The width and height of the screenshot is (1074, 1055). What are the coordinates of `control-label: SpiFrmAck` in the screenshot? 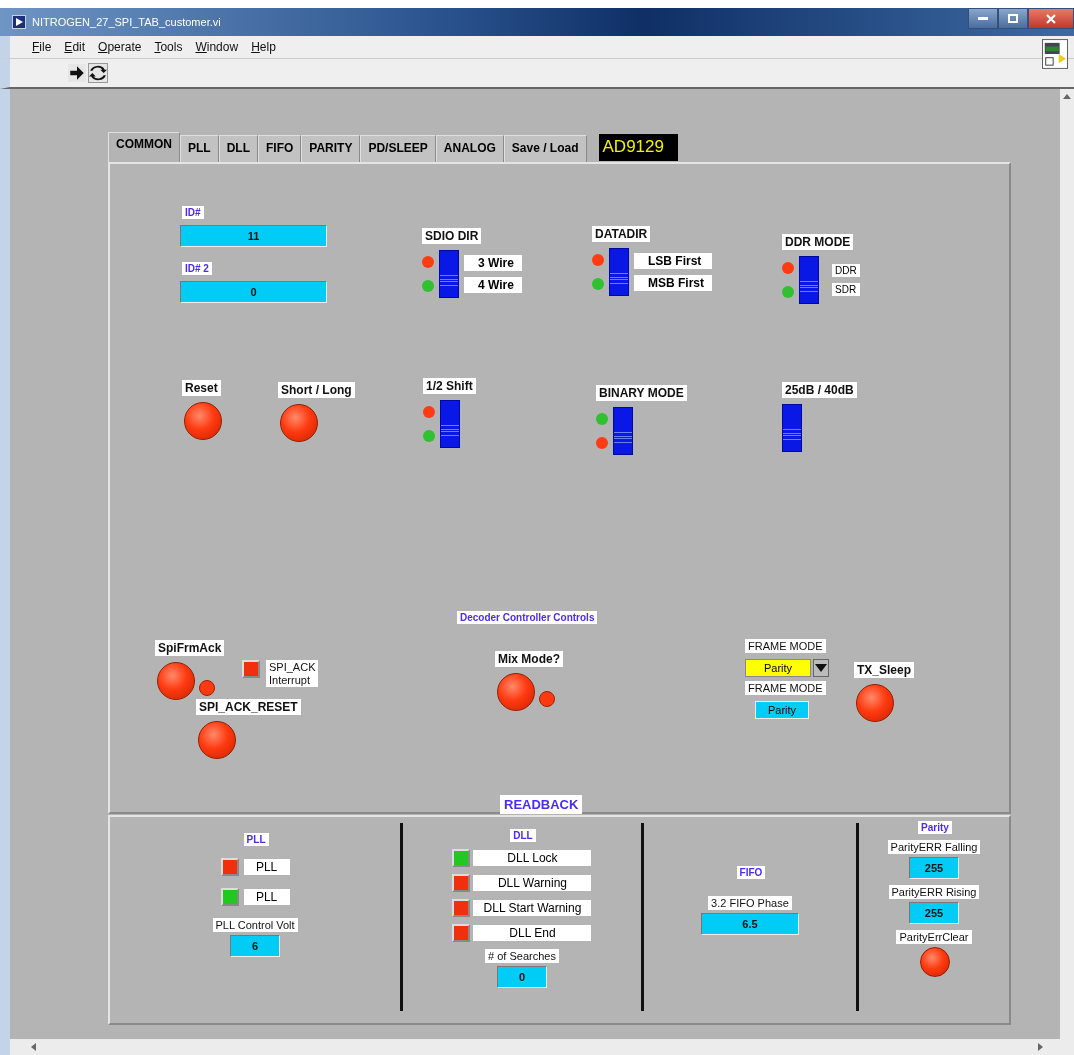 It's located at (190, 648).